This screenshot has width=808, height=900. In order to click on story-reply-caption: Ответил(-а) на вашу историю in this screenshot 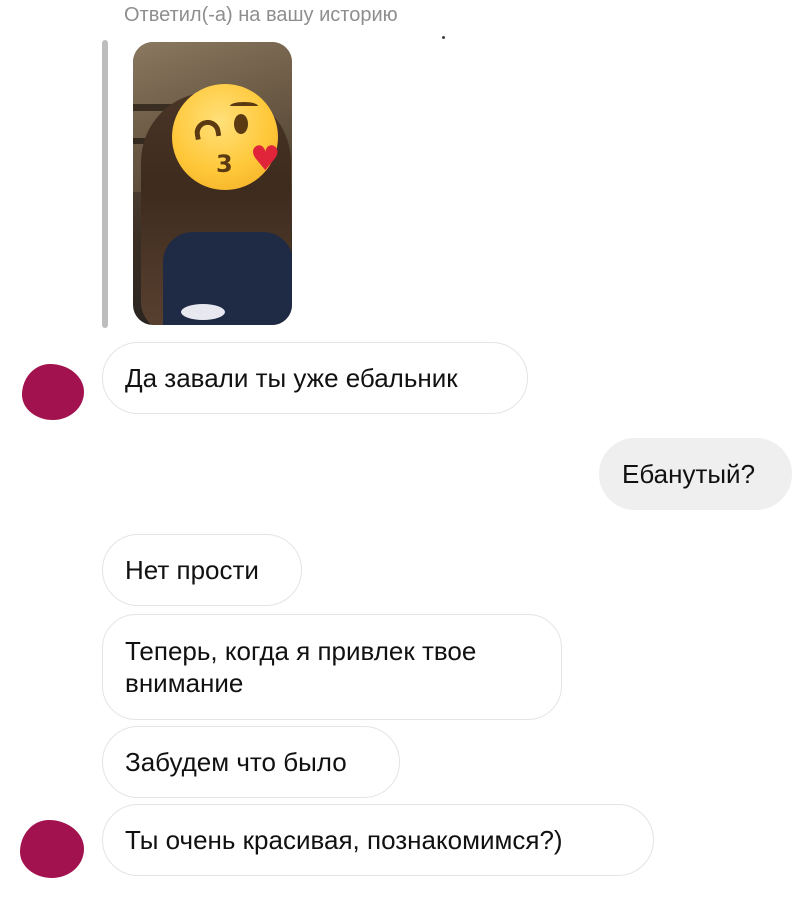, I will do `click(261, 15)`.